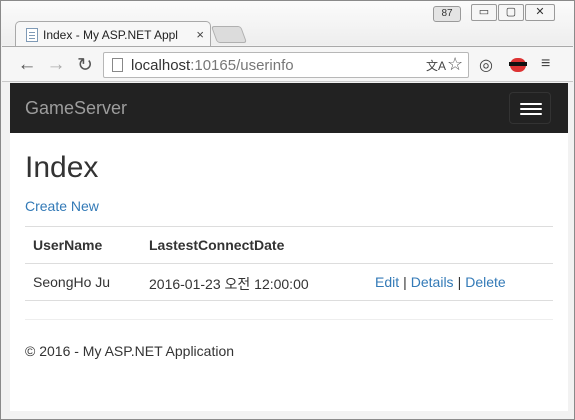  I want to click on url-path: :10165/userinfo, so click(242, 65).